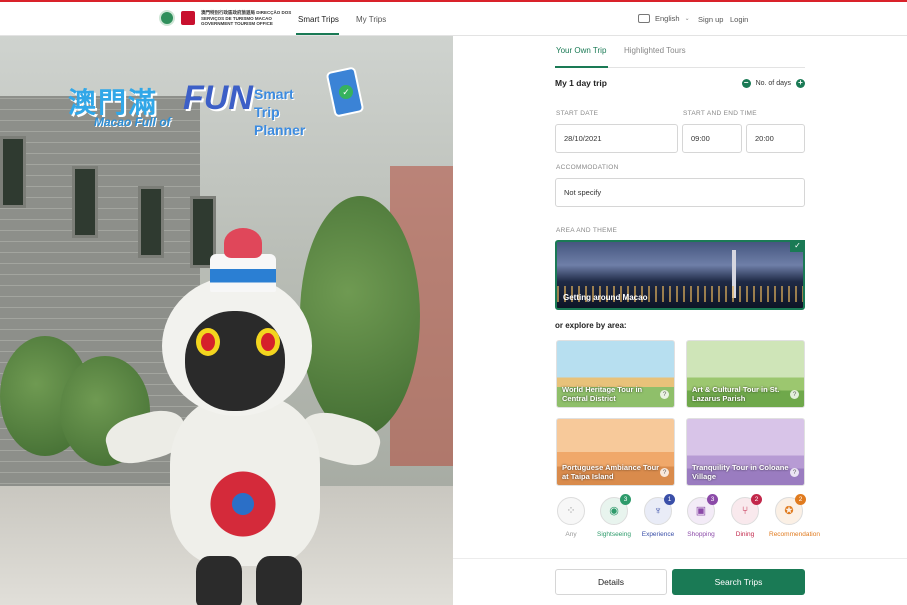 Image resolution: width=907 pixels, height=605 pixels. What do you see at coordinates (587, 167) in the screenshot?
I see `accommodation-label: ACCOMMODATION` at bounding box center [587, 167].